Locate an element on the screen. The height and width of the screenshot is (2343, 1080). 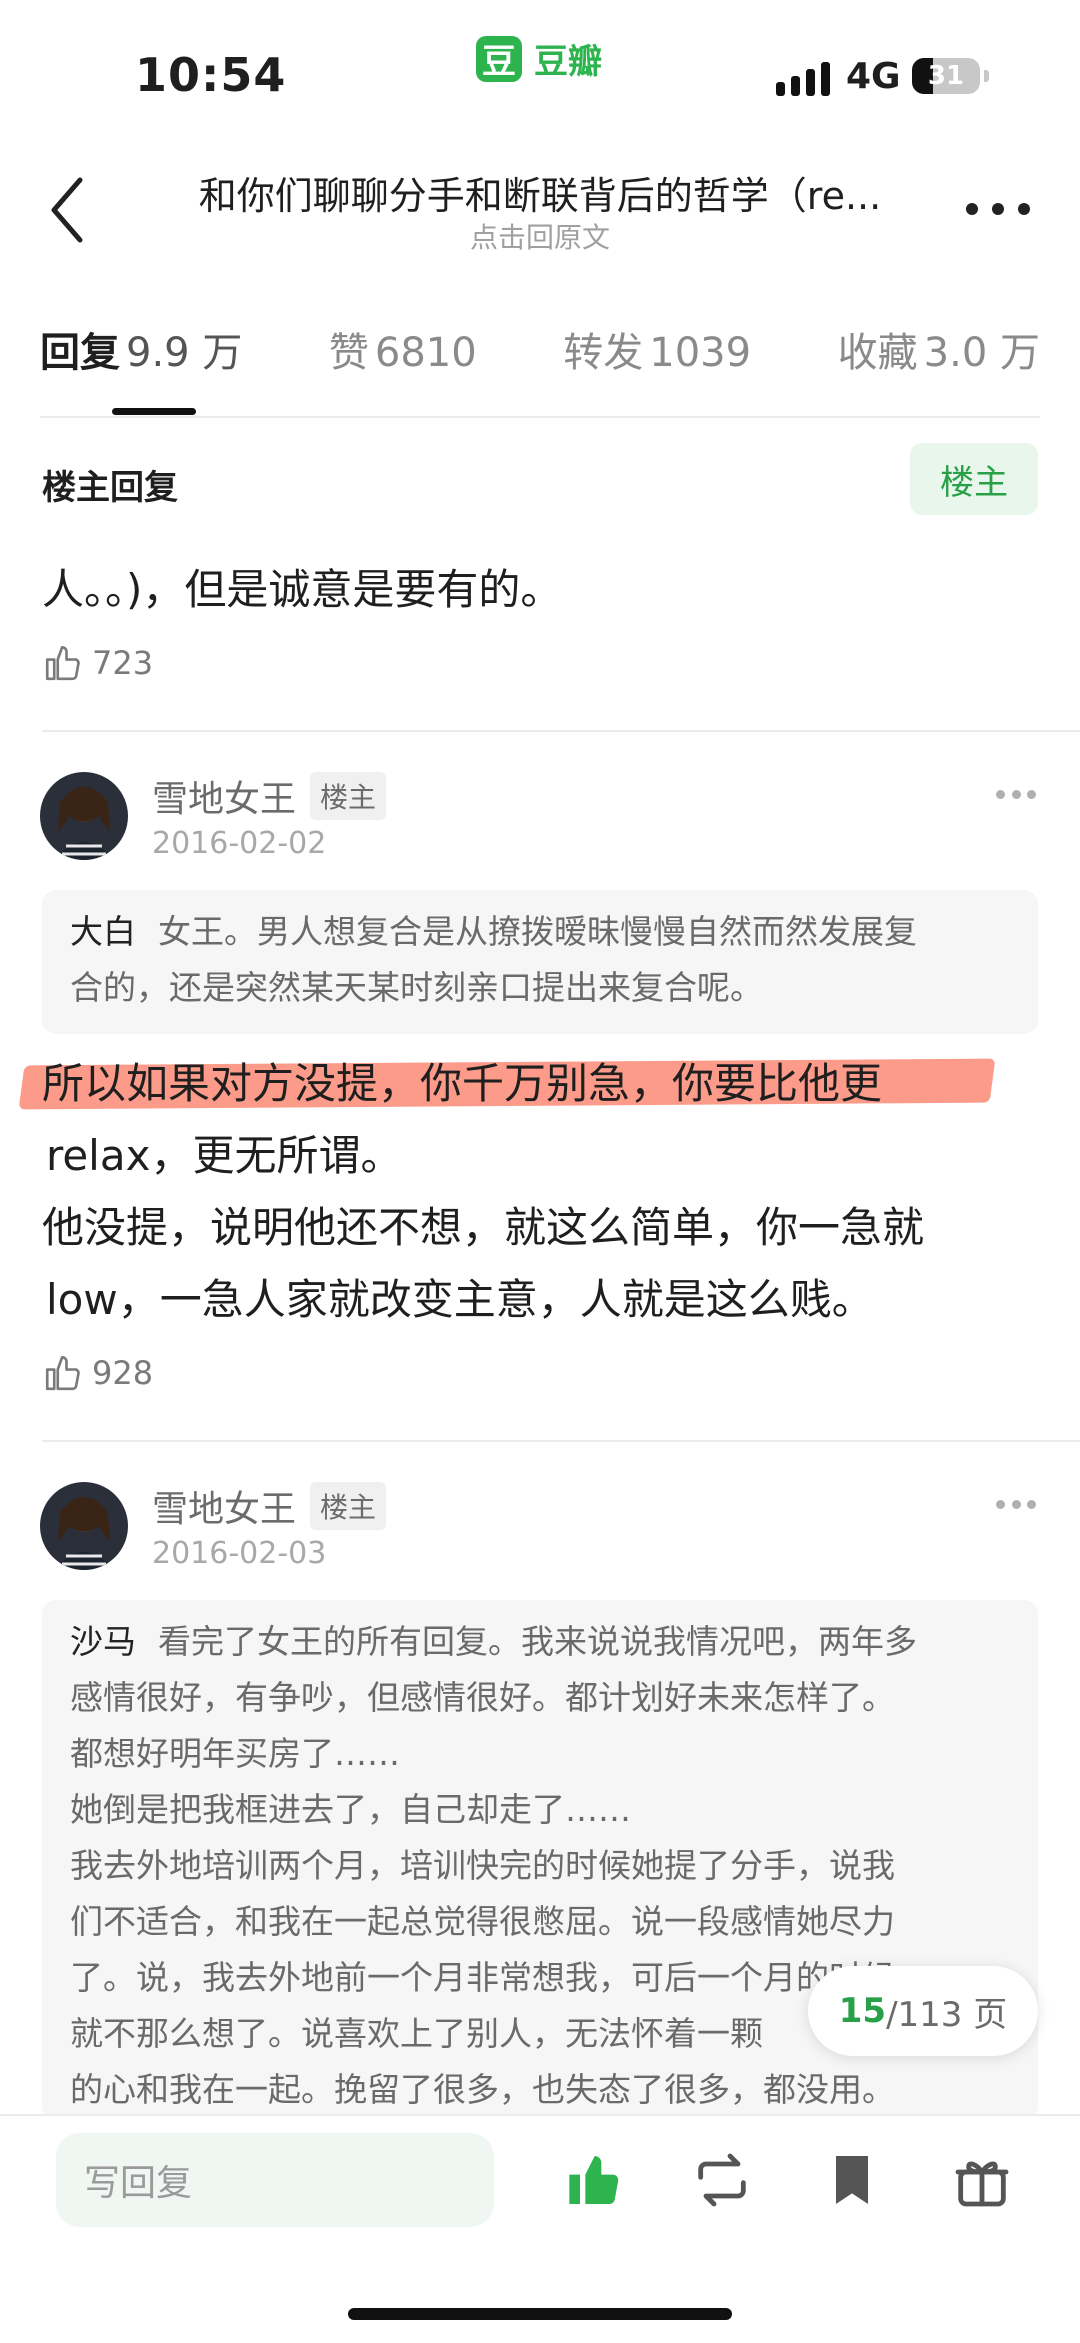
tab-count: 6810 is located at coordinates (425, 353).